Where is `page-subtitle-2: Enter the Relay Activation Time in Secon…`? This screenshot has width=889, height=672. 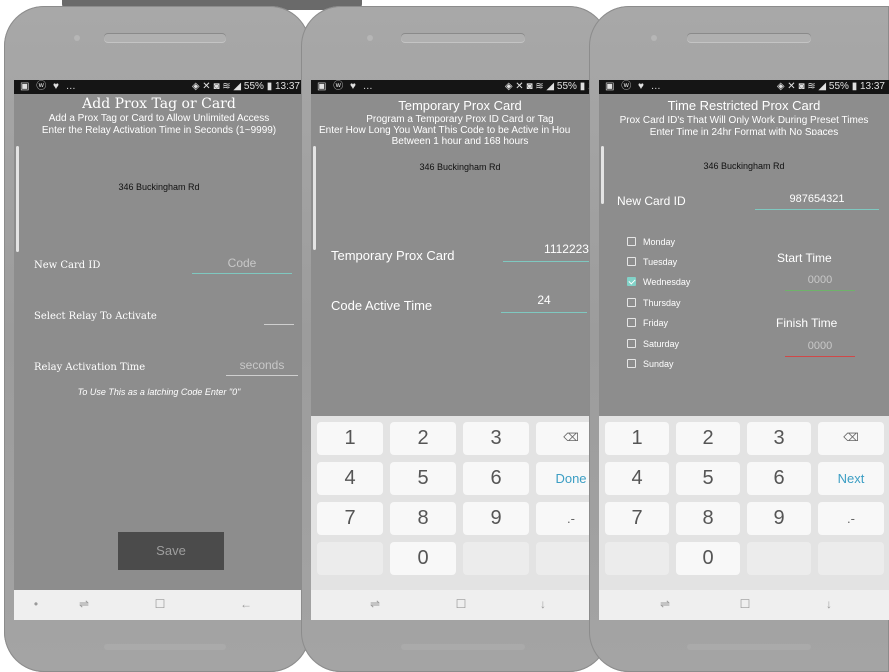
page-subtitle-2: Enter the Relay Activation Time in Secon… is located at coordinates (159, 130).